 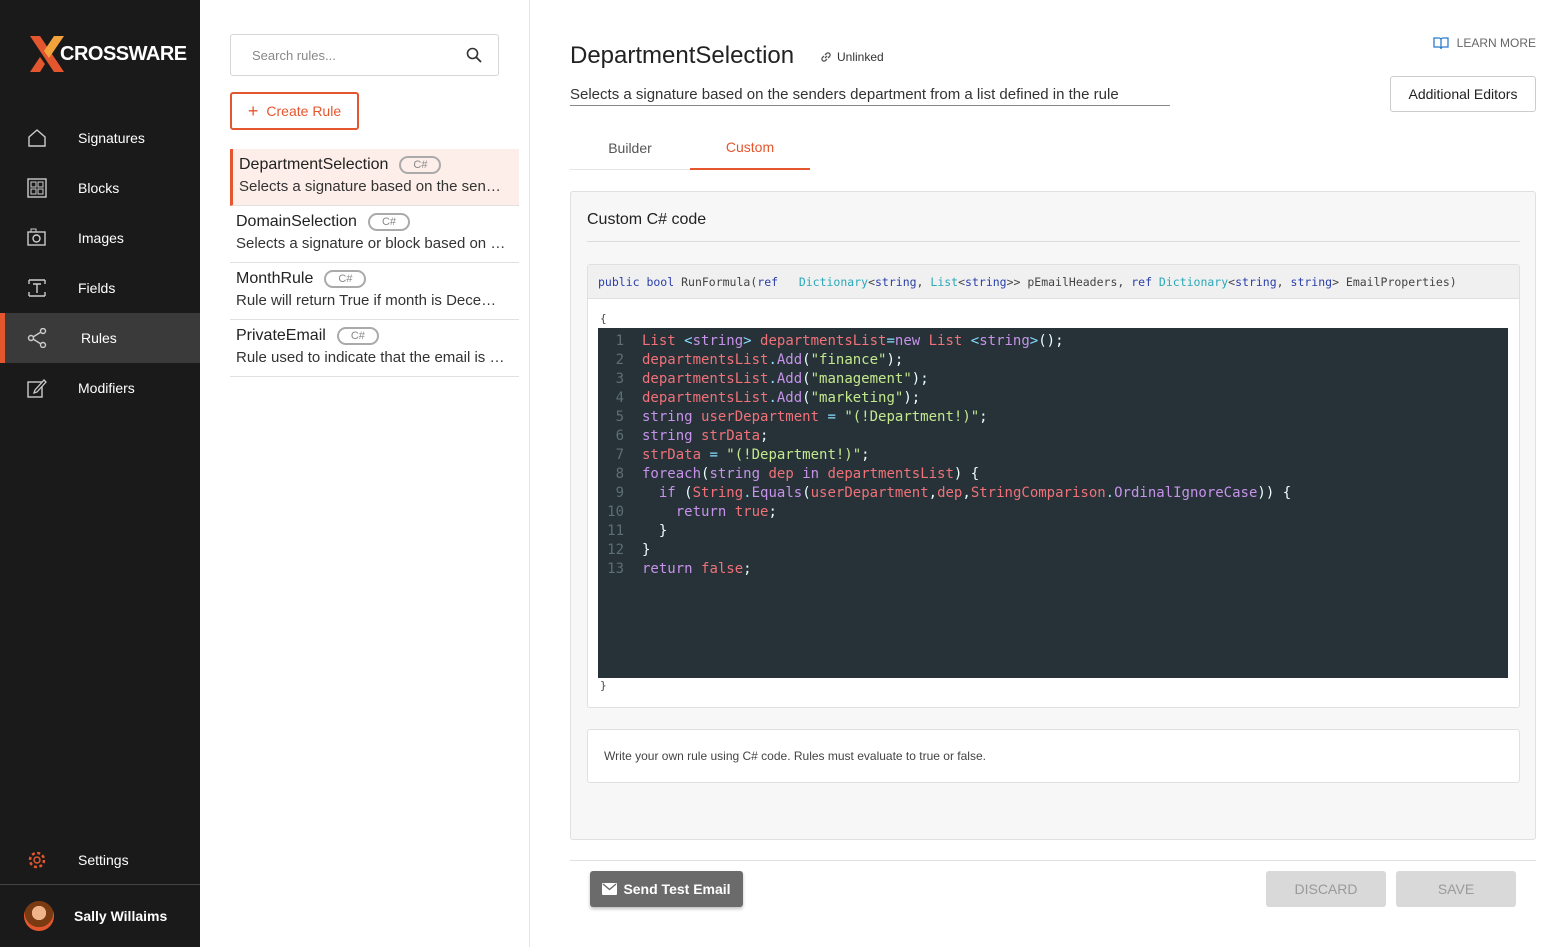 I want to click on learn-more-link: LEARN MORE, so click(x=1484, y=43).